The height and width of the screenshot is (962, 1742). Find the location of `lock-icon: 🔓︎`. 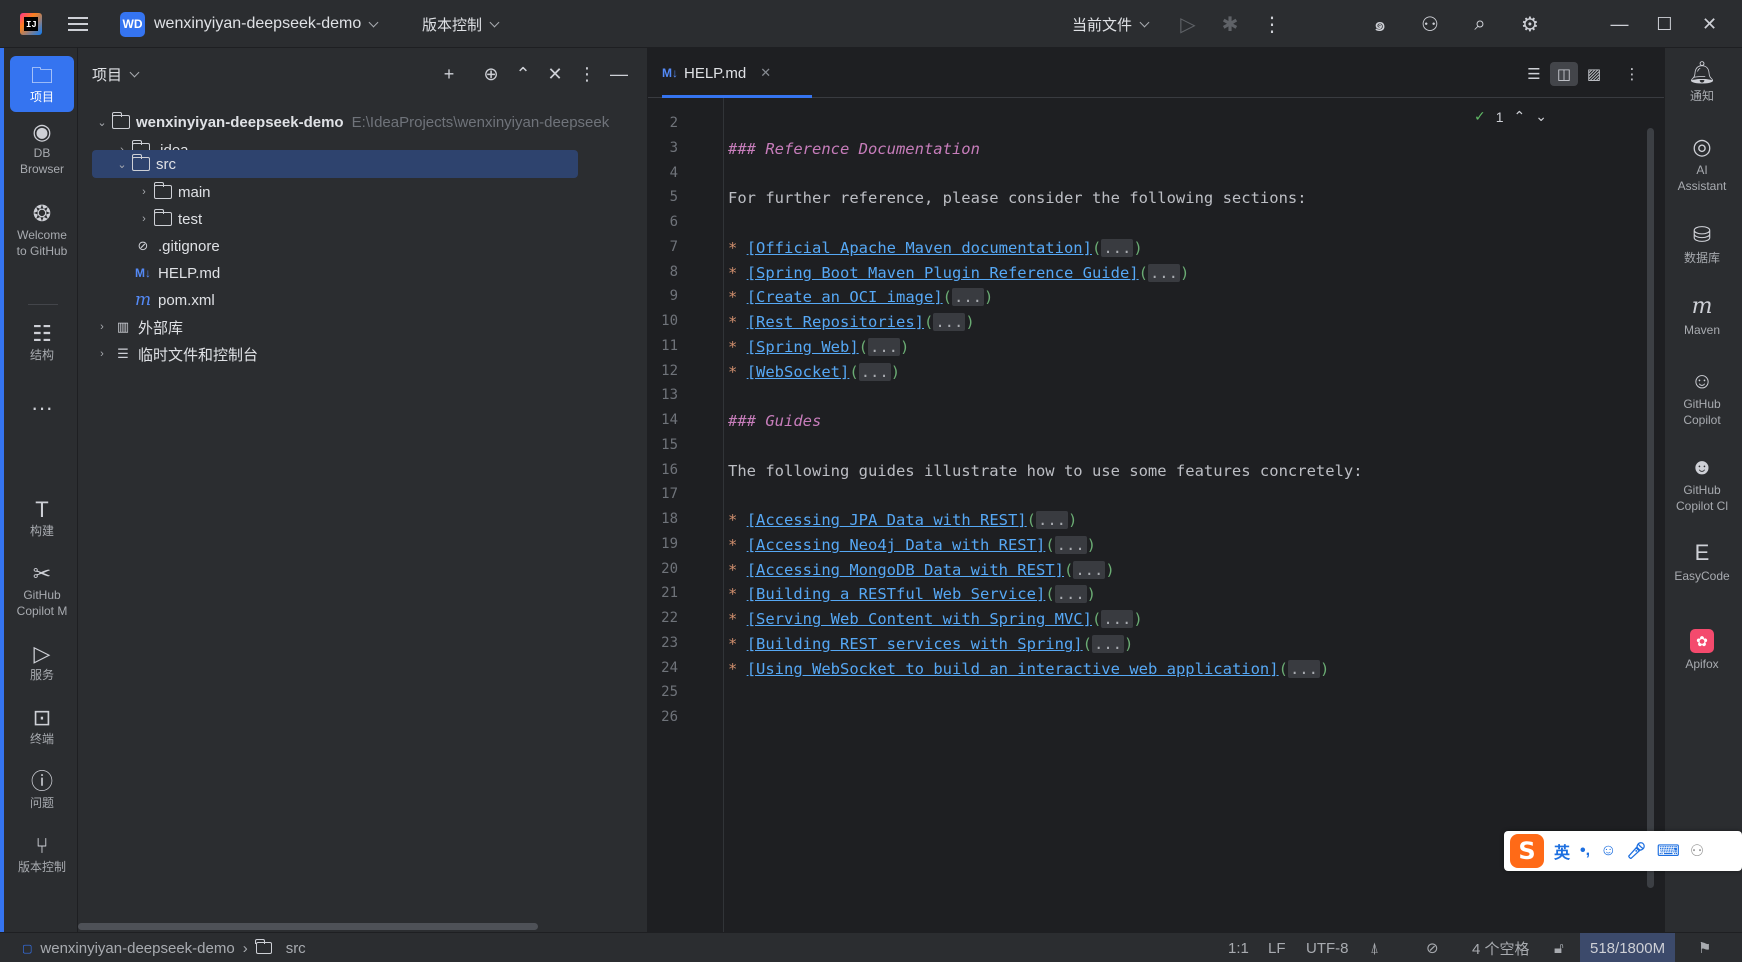

lock-icon: 🔓︎ is located at coordinates (1559, 947).